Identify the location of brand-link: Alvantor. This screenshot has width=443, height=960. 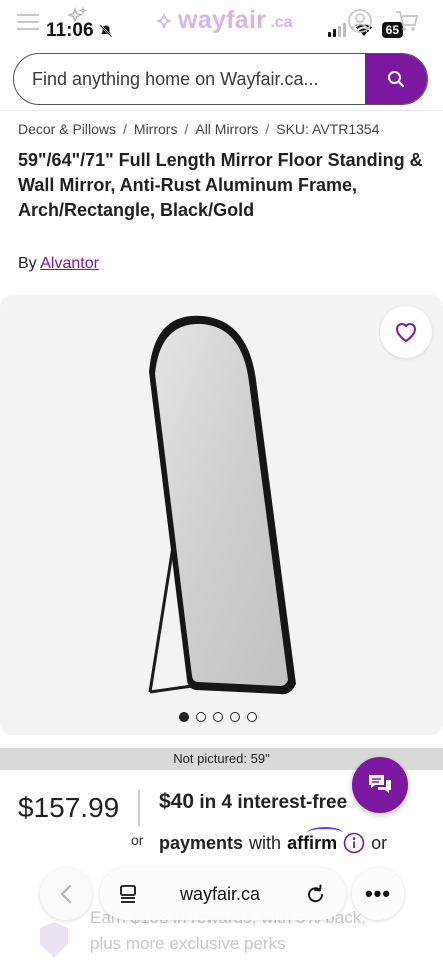
(69, 263).